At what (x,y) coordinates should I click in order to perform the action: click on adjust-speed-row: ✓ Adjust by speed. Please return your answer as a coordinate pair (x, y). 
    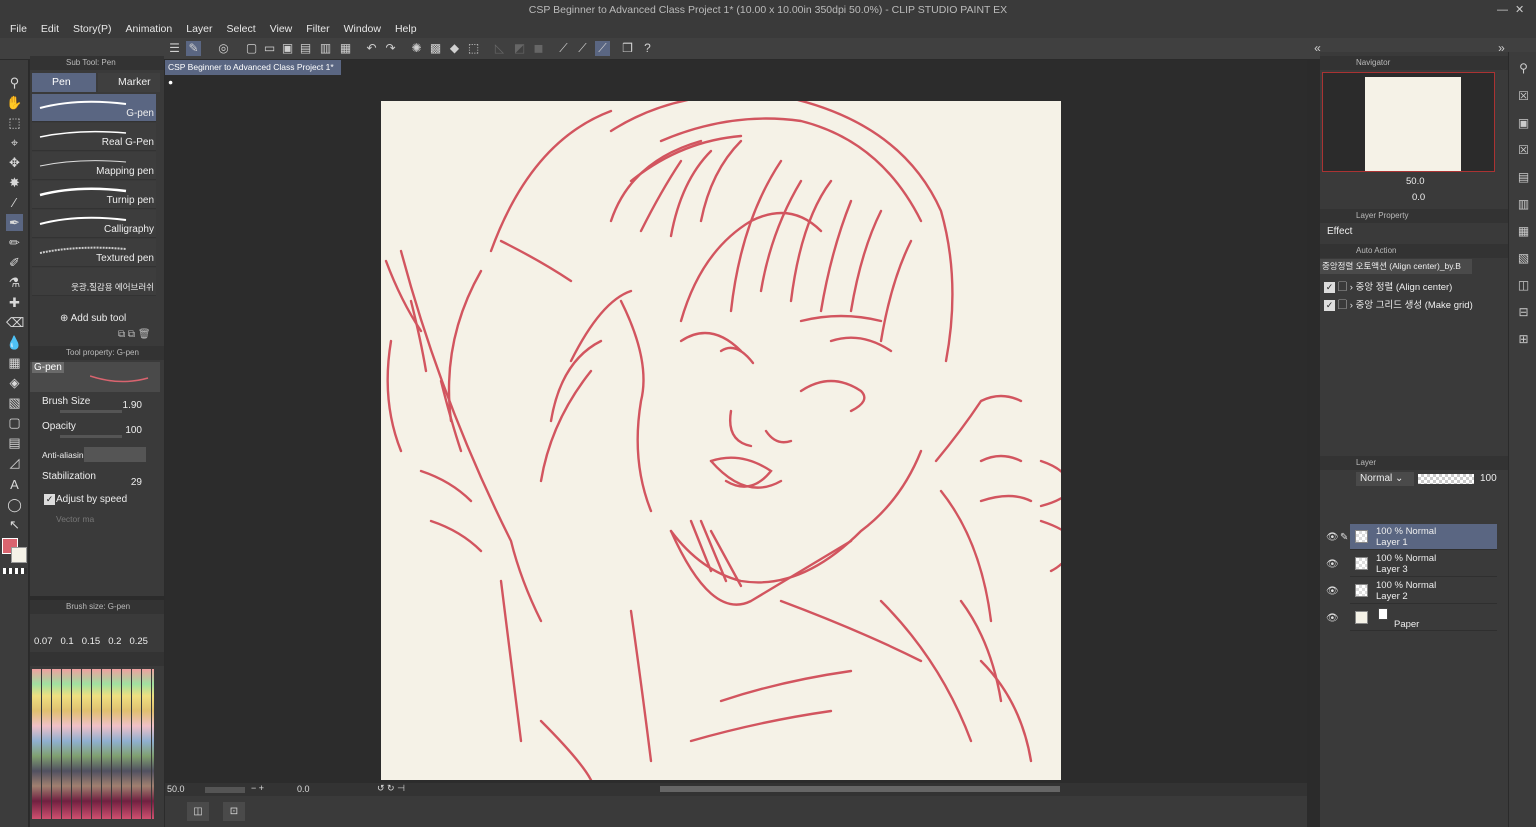
    Looking at the image, I should click on (97, 503).